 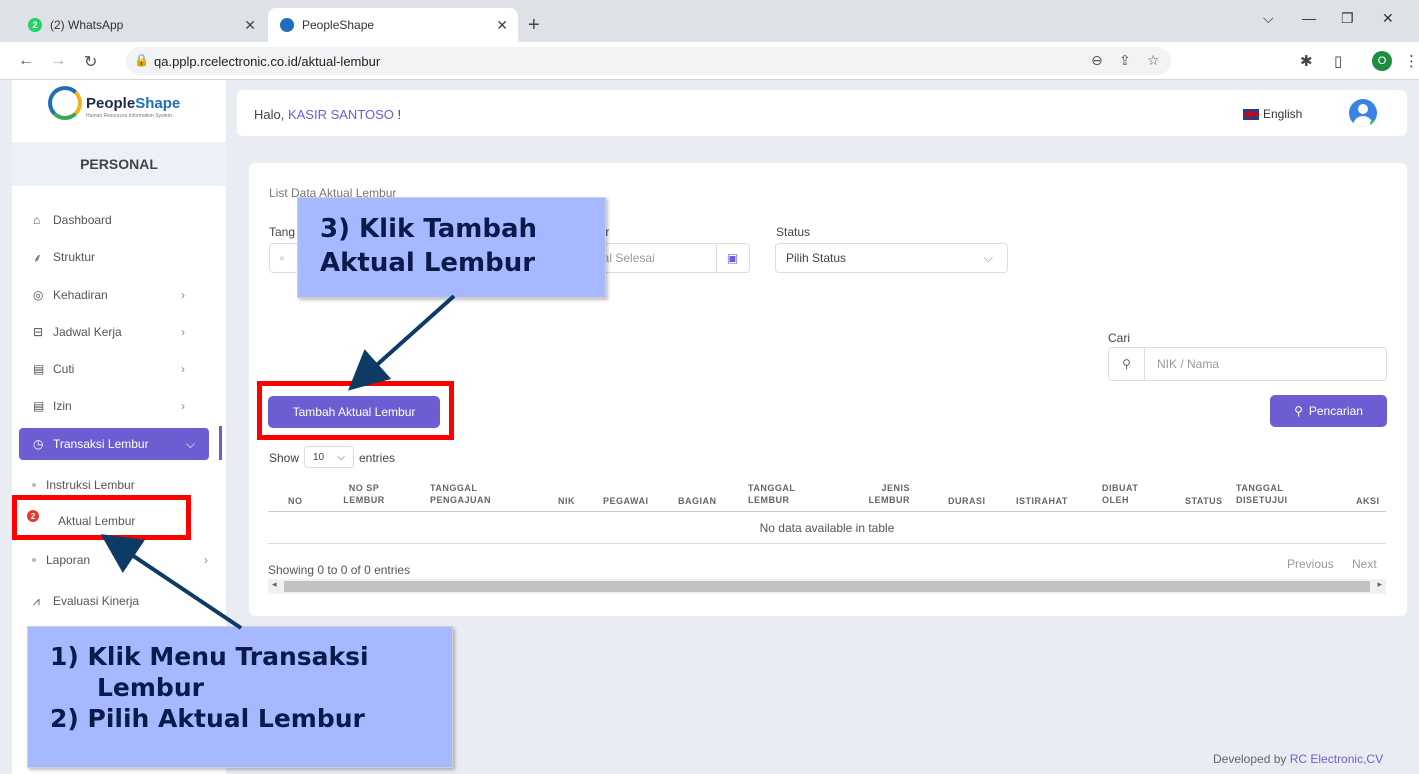 What do you see at coordinates (1388, 18) in the screenshot?
I see `close-window-icon: ✕` at bounding box center [1388, 18].